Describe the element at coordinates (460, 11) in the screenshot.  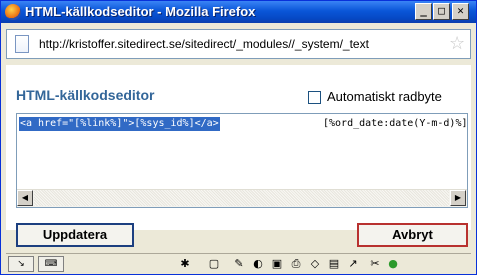
I see `close-button: ✕` at that location.